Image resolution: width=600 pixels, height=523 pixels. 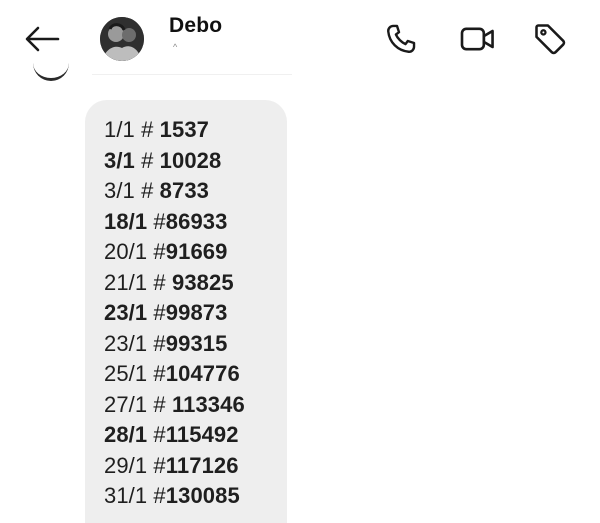 I want to click on tag-button, so click(x=550, y=39).